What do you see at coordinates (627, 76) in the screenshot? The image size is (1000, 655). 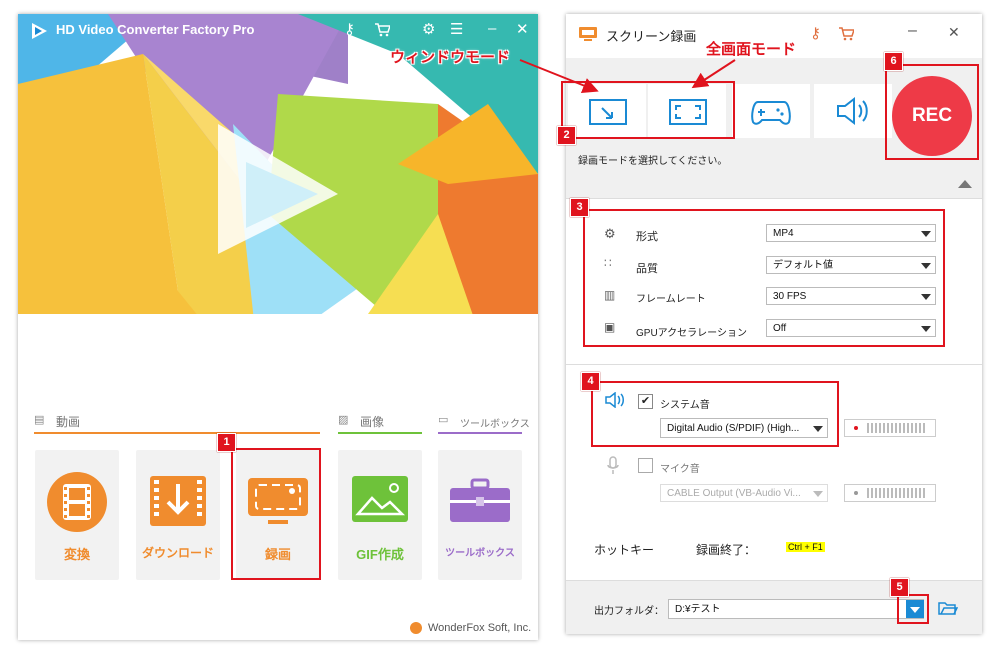 I see `annotation-arrows` at bounding box center [627, 76].